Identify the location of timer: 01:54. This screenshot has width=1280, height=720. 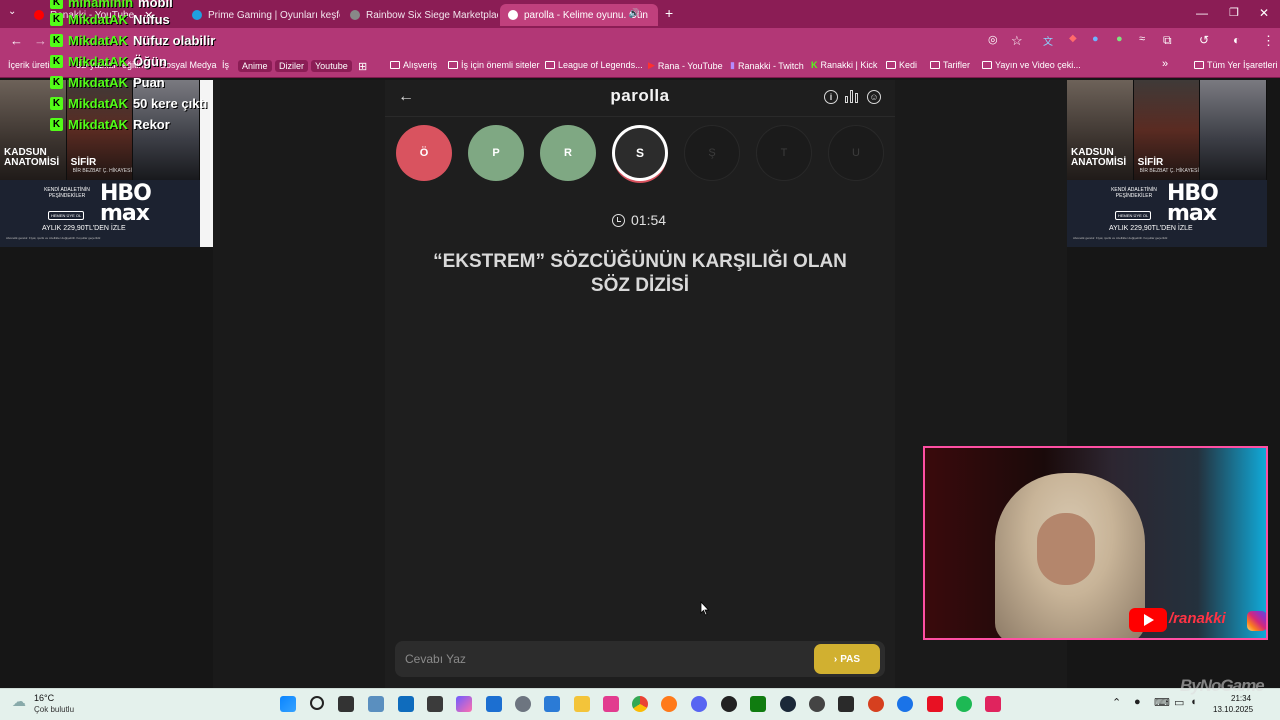
(639, 220).